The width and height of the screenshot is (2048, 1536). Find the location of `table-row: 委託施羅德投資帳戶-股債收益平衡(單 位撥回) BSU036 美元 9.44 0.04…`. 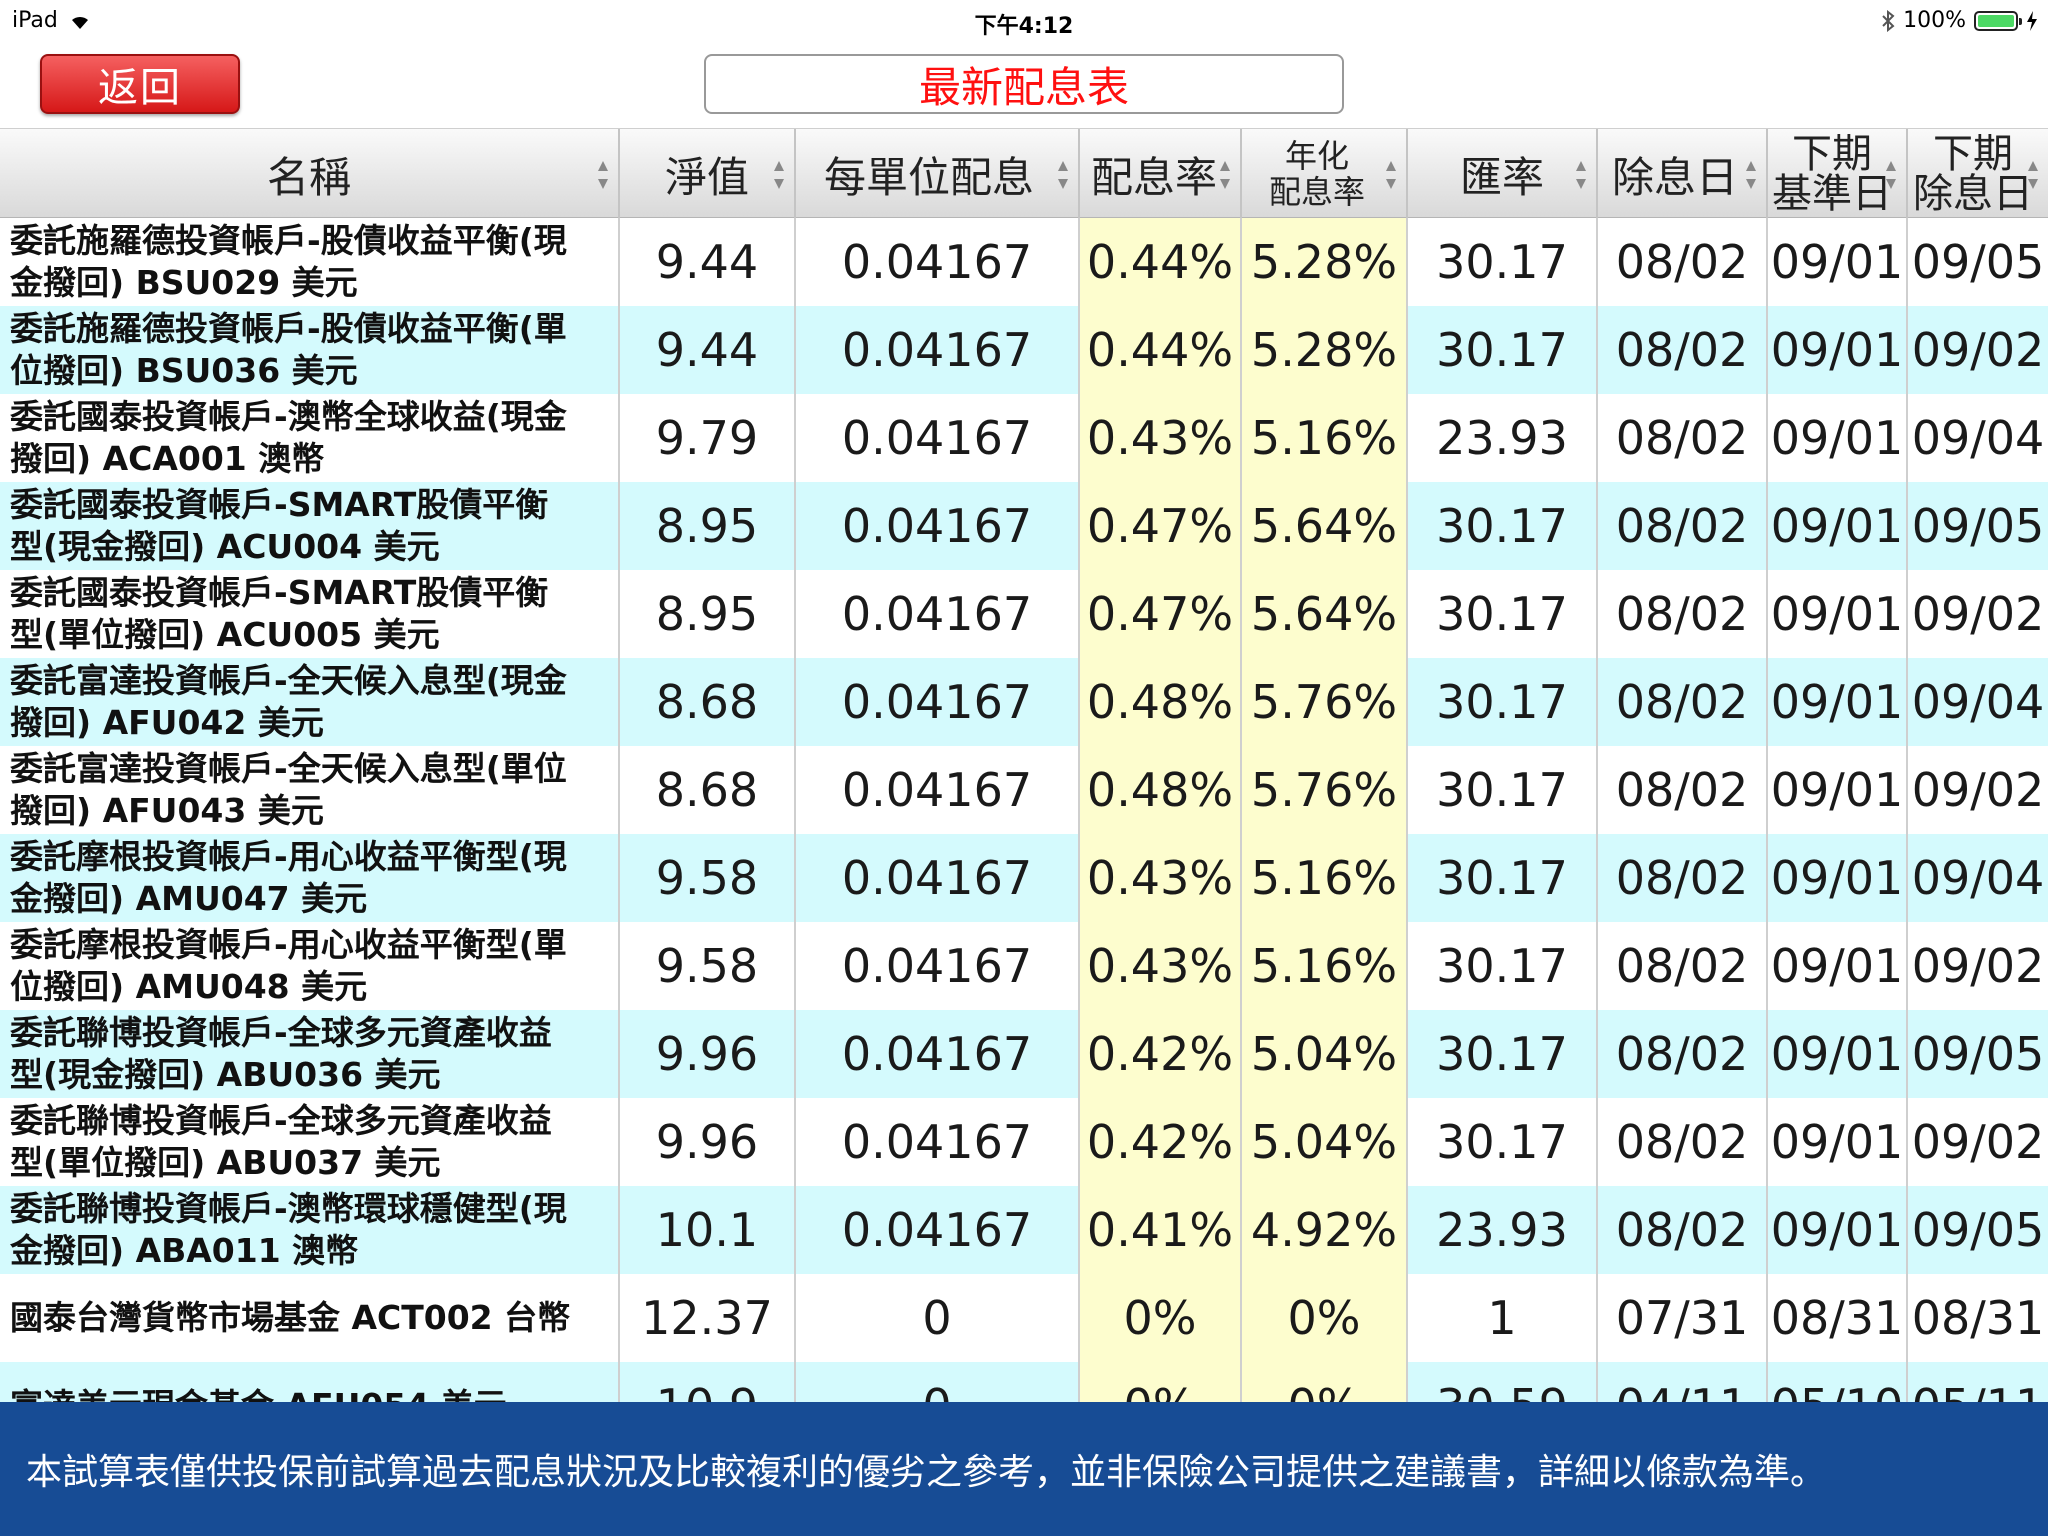

table-row: 委託施羅德投資帳戶-股債收益平衡(單 位撥回) BSU036 美元 9.44 0.04… is located at coordinates (1024, 350).